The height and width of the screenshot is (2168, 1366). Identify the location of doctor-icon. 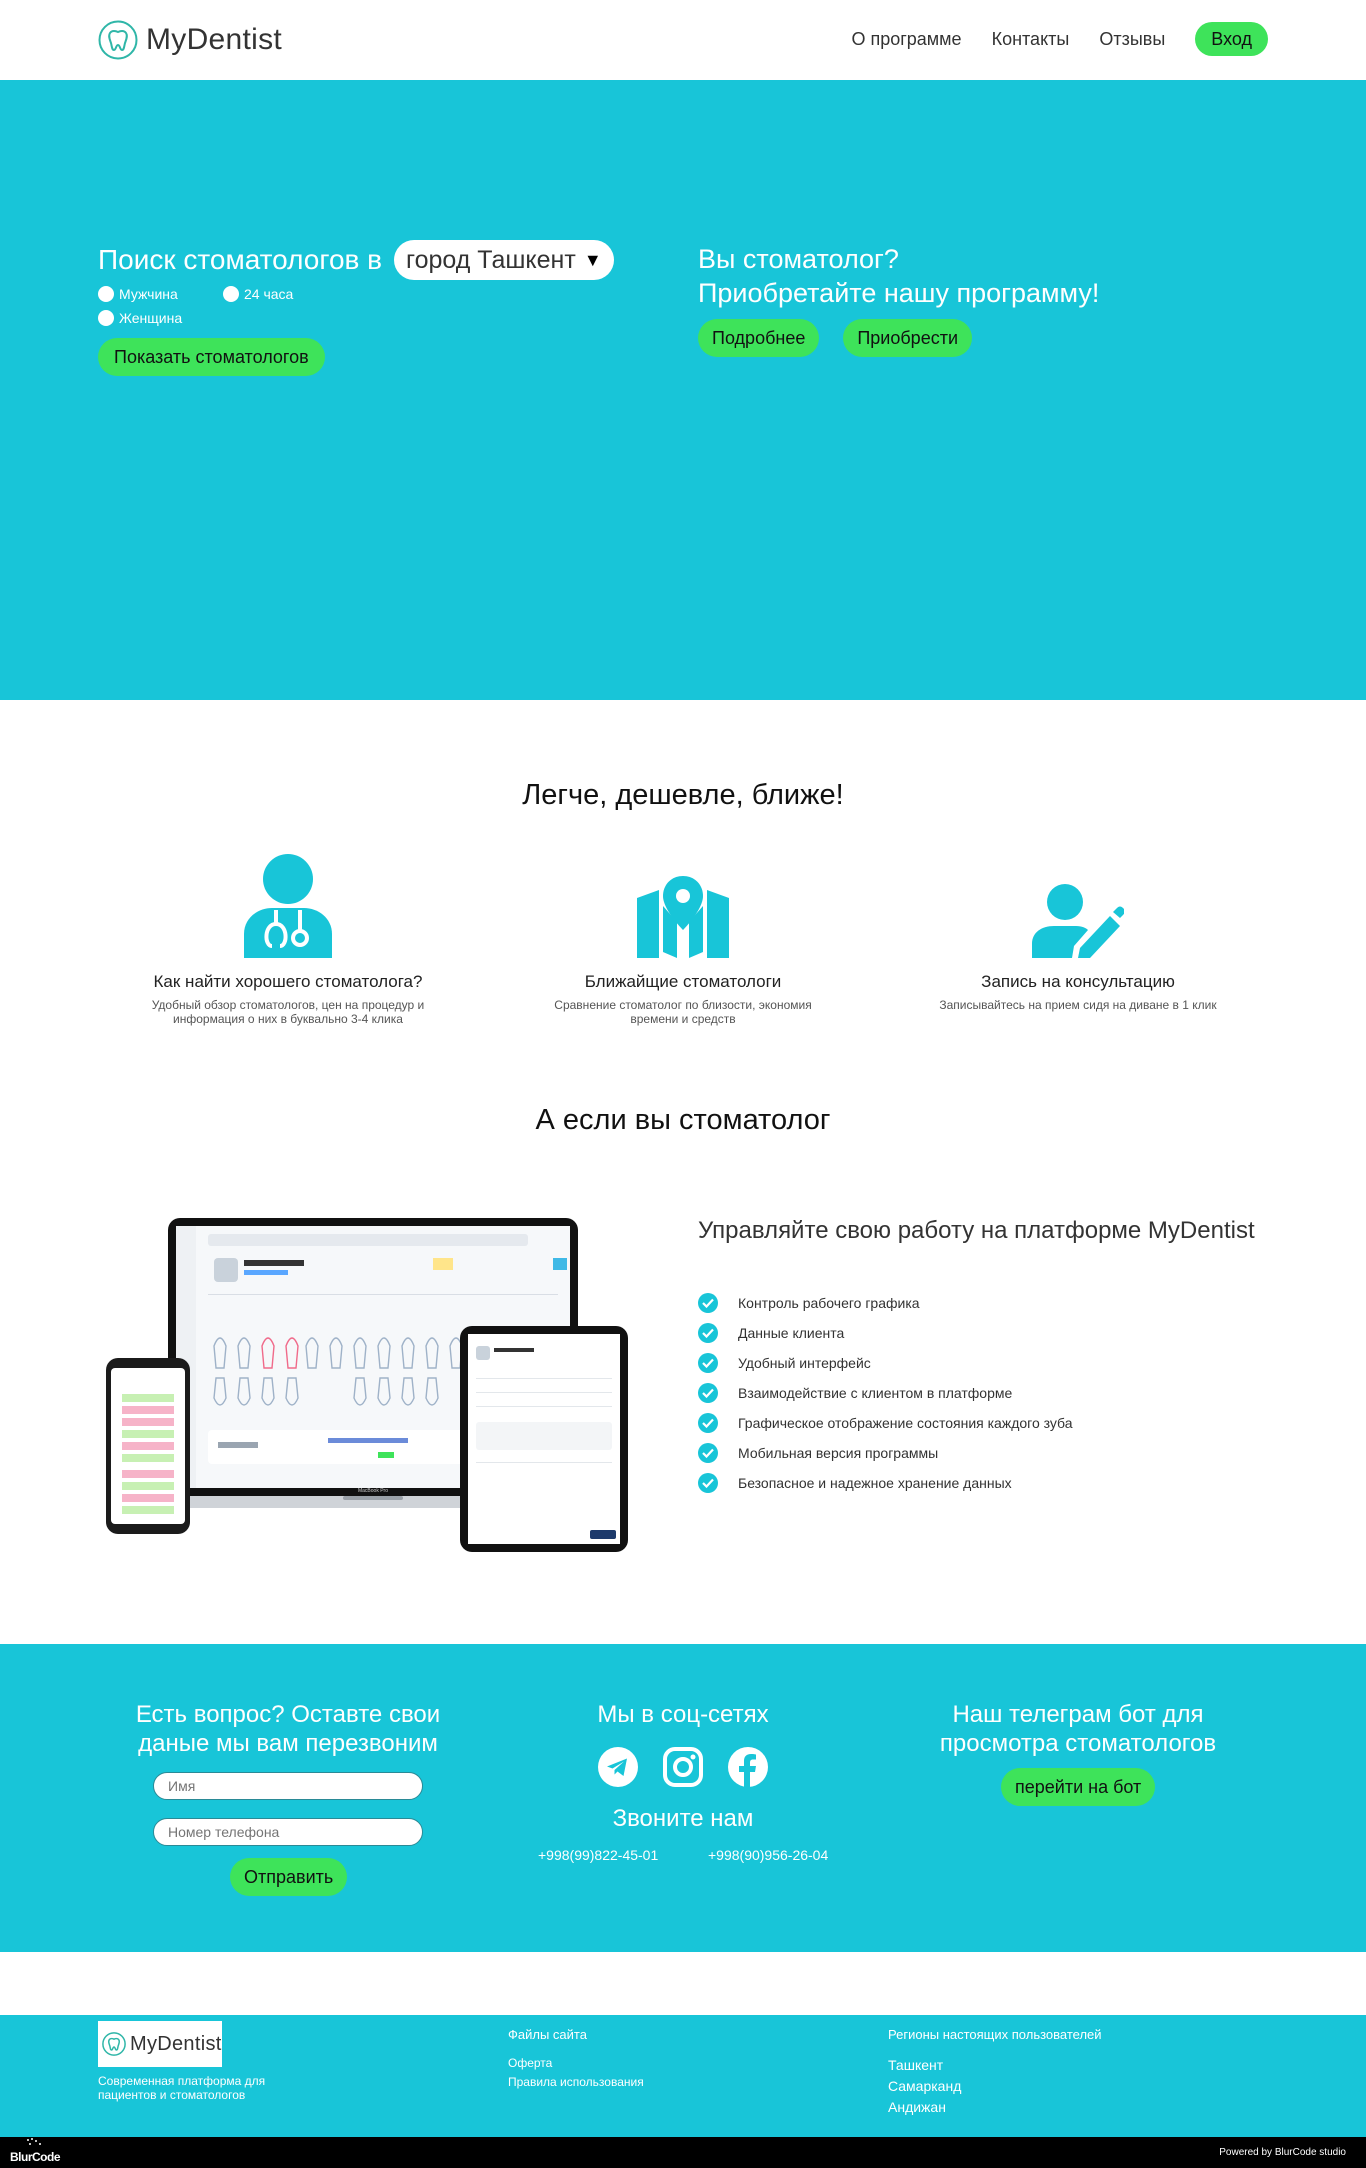
(288, 906).